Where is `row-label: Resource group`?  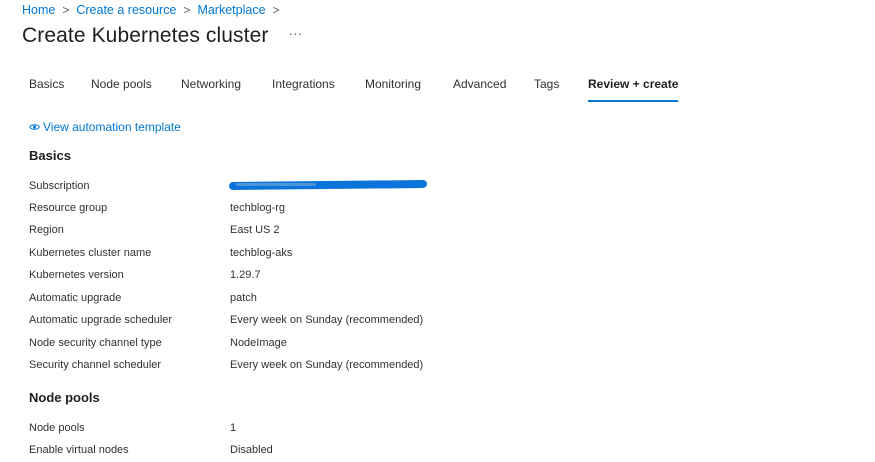
row-label: Resource group is located at coordinates (68, 208).